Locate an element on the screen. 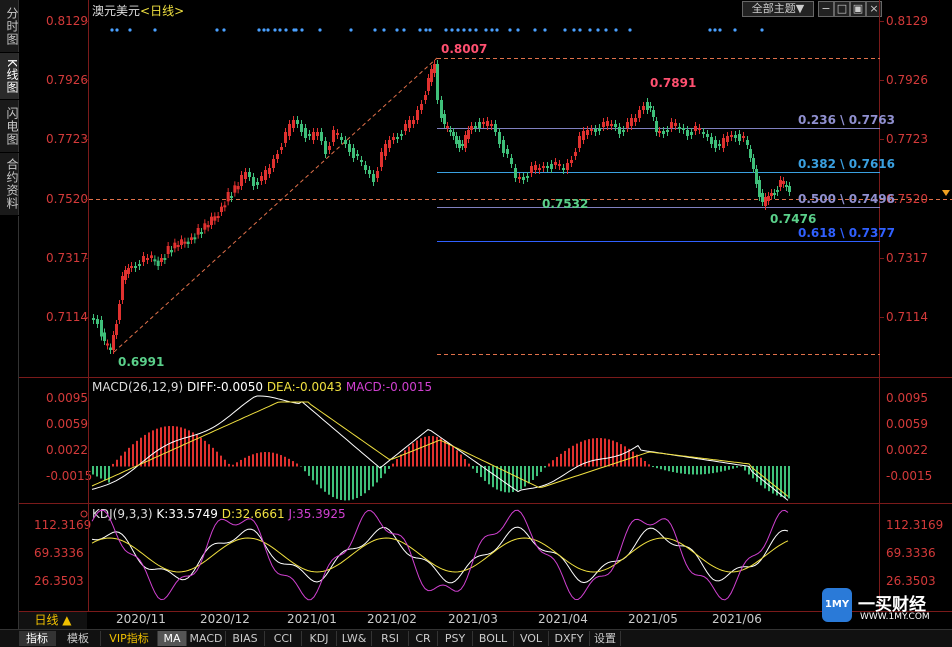 The image size is (952, 647). tab-cr: CR is located at coordinates (423, 638).